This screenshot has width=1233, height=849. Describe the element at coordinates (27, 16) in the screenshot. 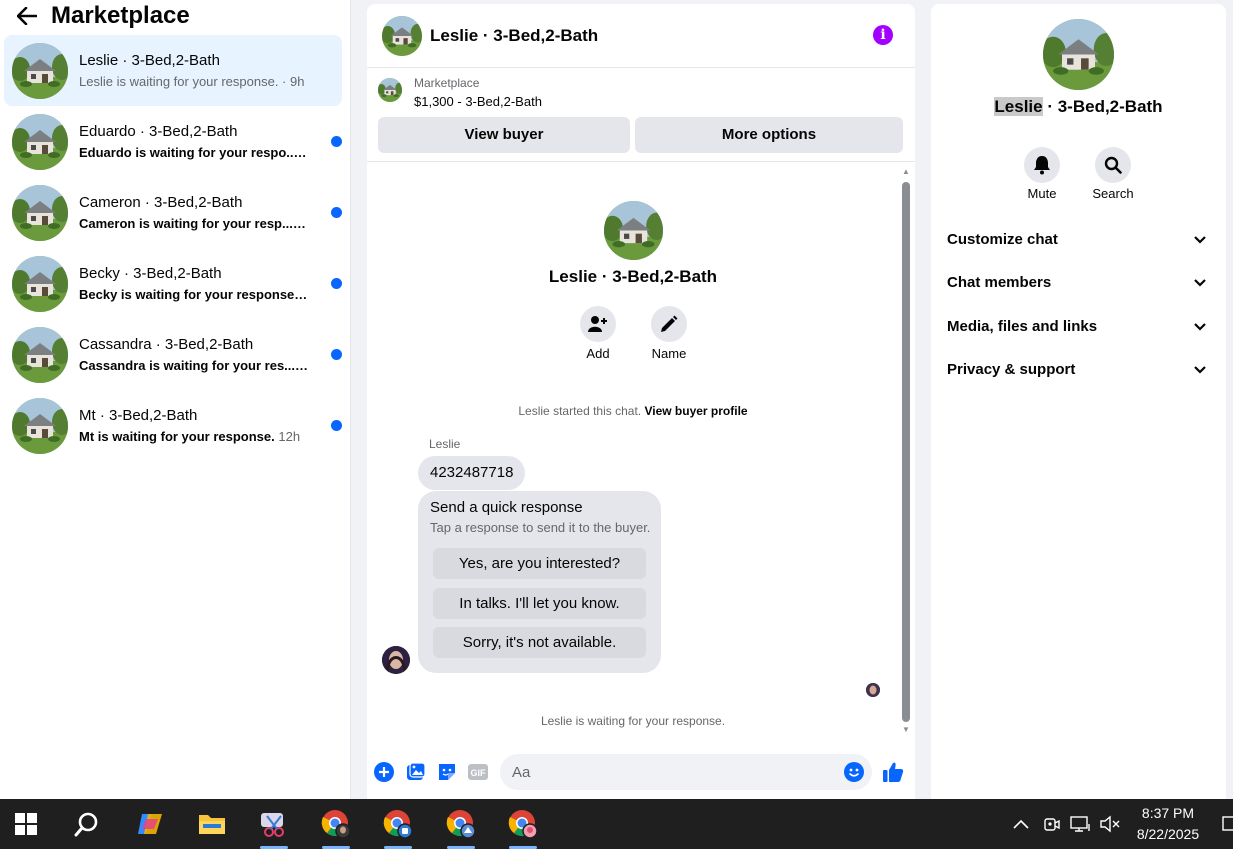

I see `back-arrow-icon` at that location.